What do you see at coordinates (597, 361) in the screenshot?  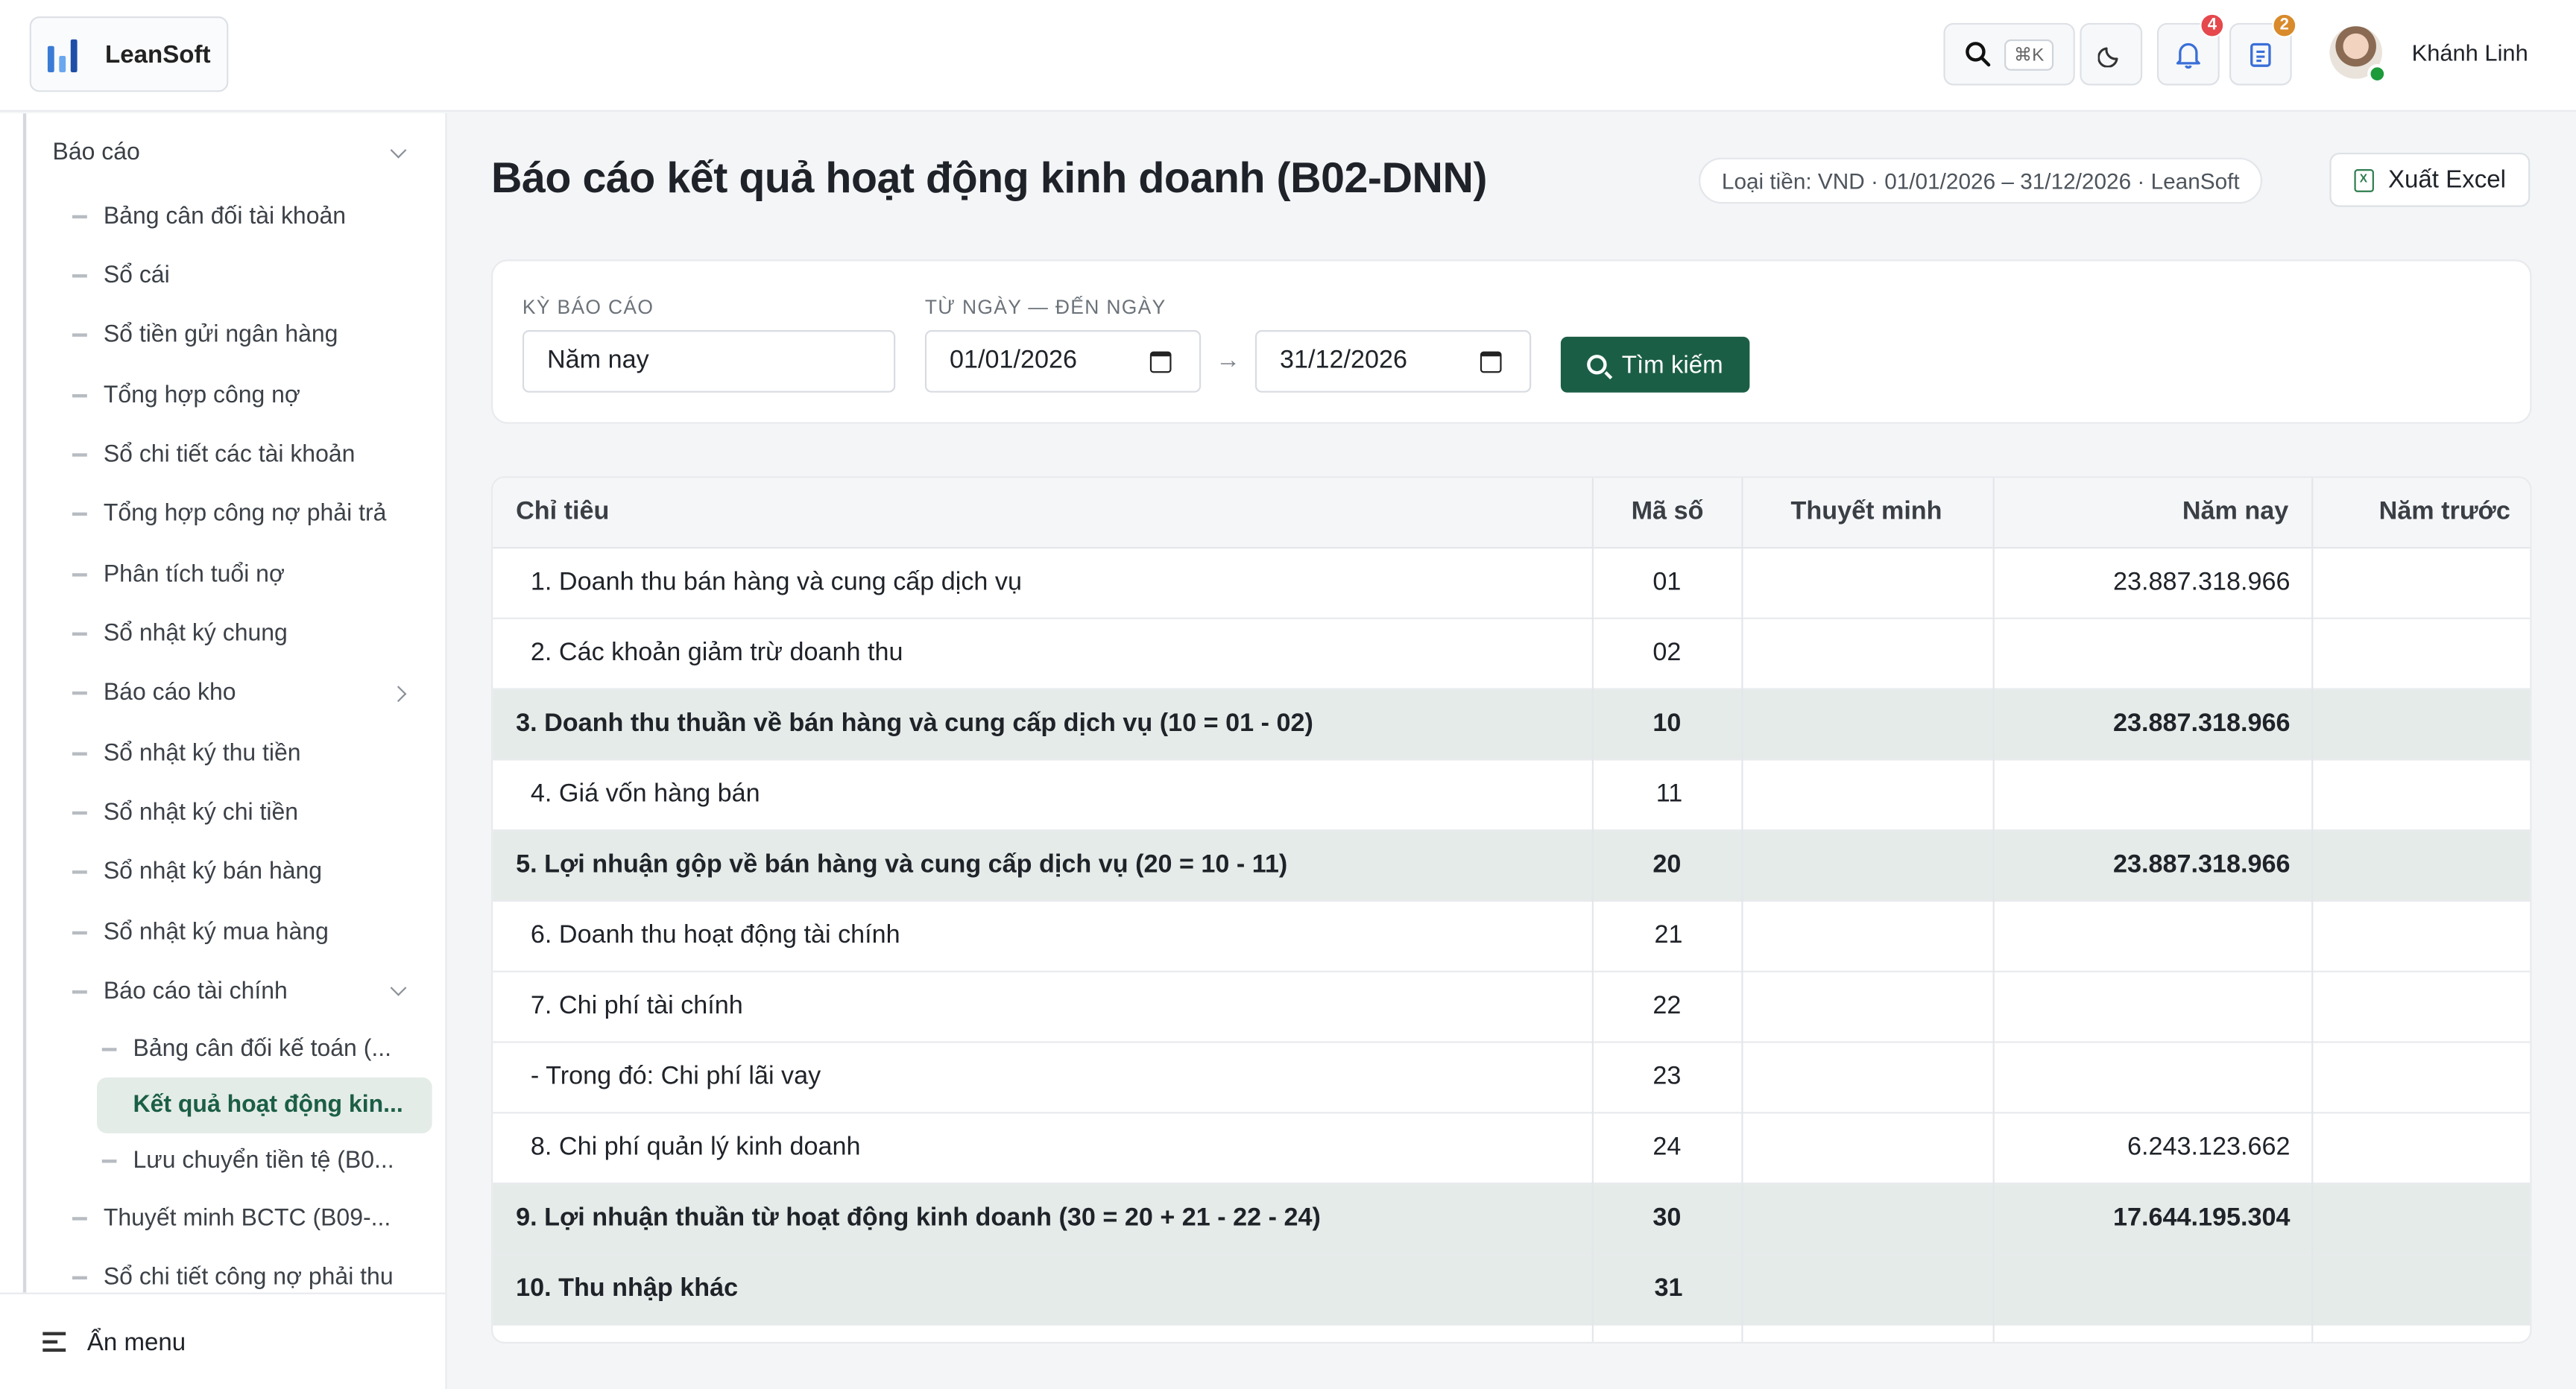 I see `period-value: Năm nay` at bounding box center [597, 361].